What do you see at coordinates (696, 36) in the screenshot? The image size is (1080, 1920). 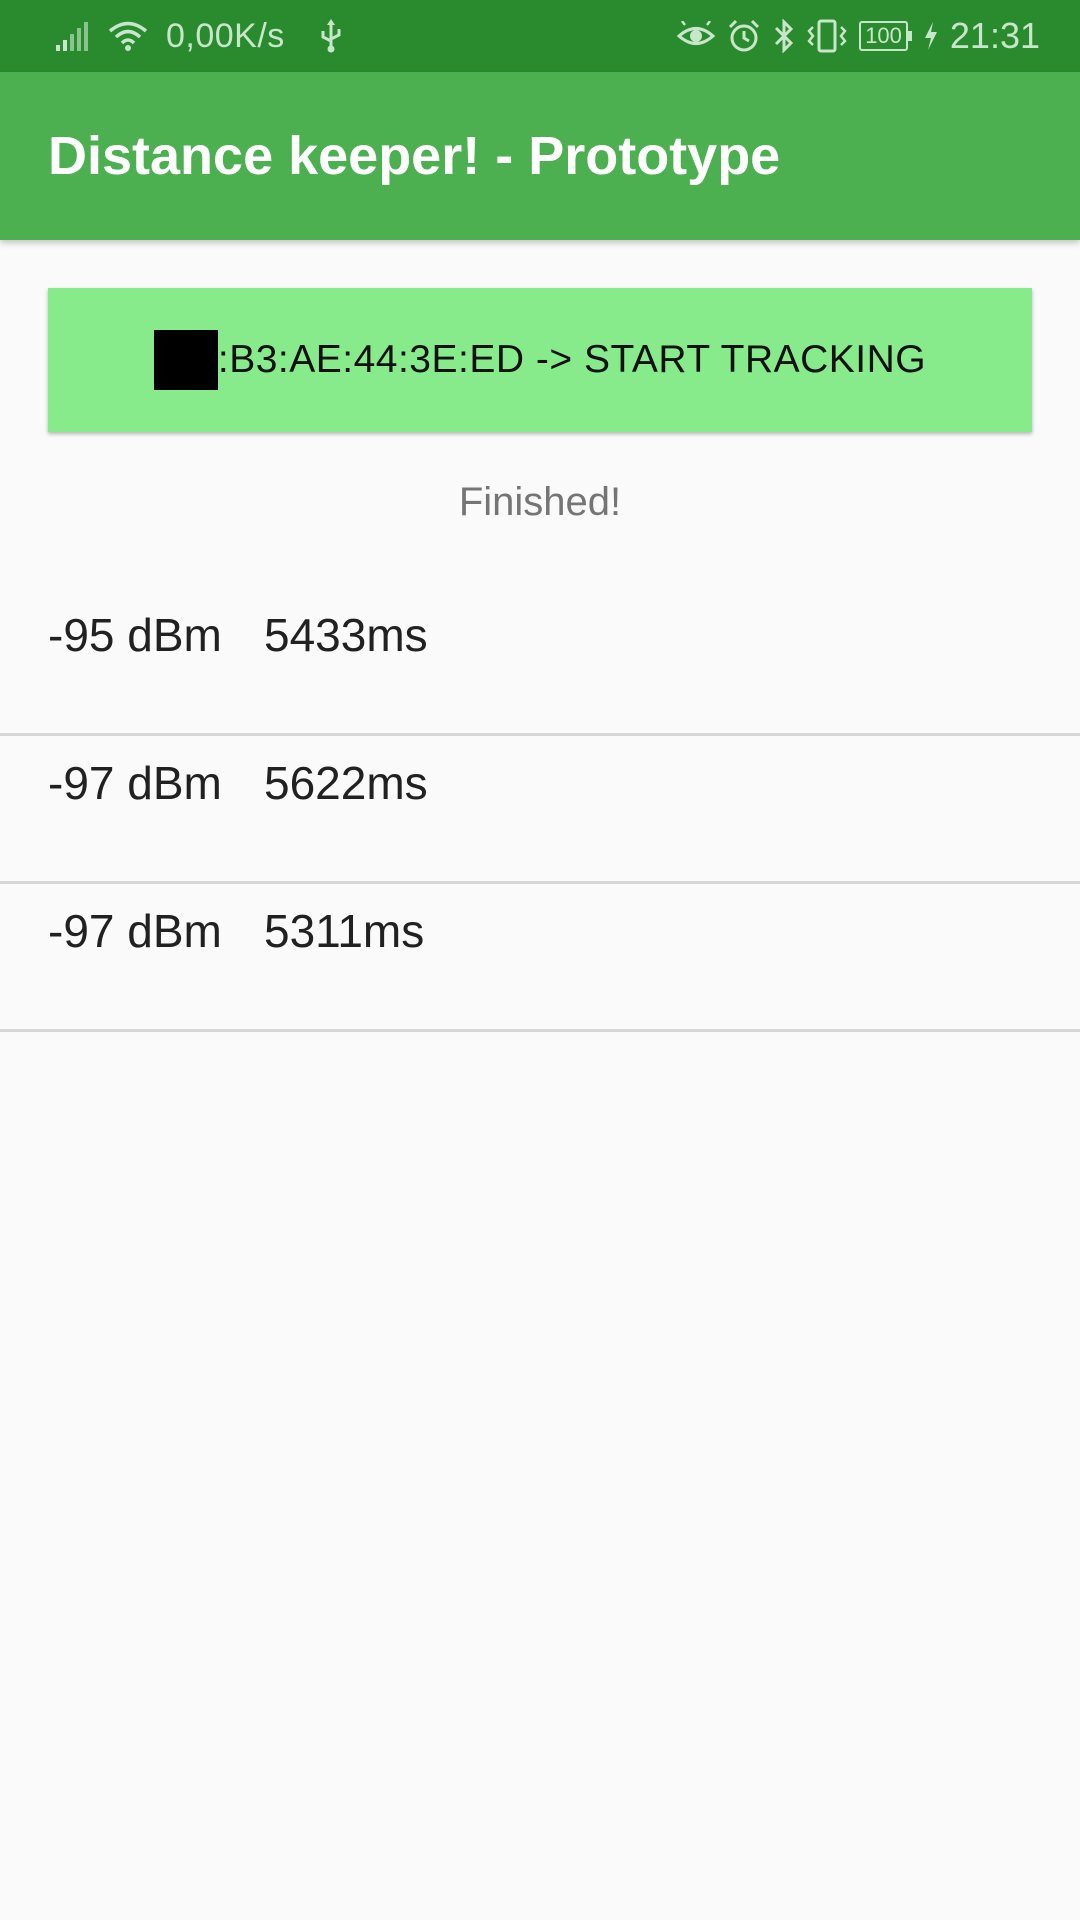 I see `eye-icon` at bounding box center [696, 36].